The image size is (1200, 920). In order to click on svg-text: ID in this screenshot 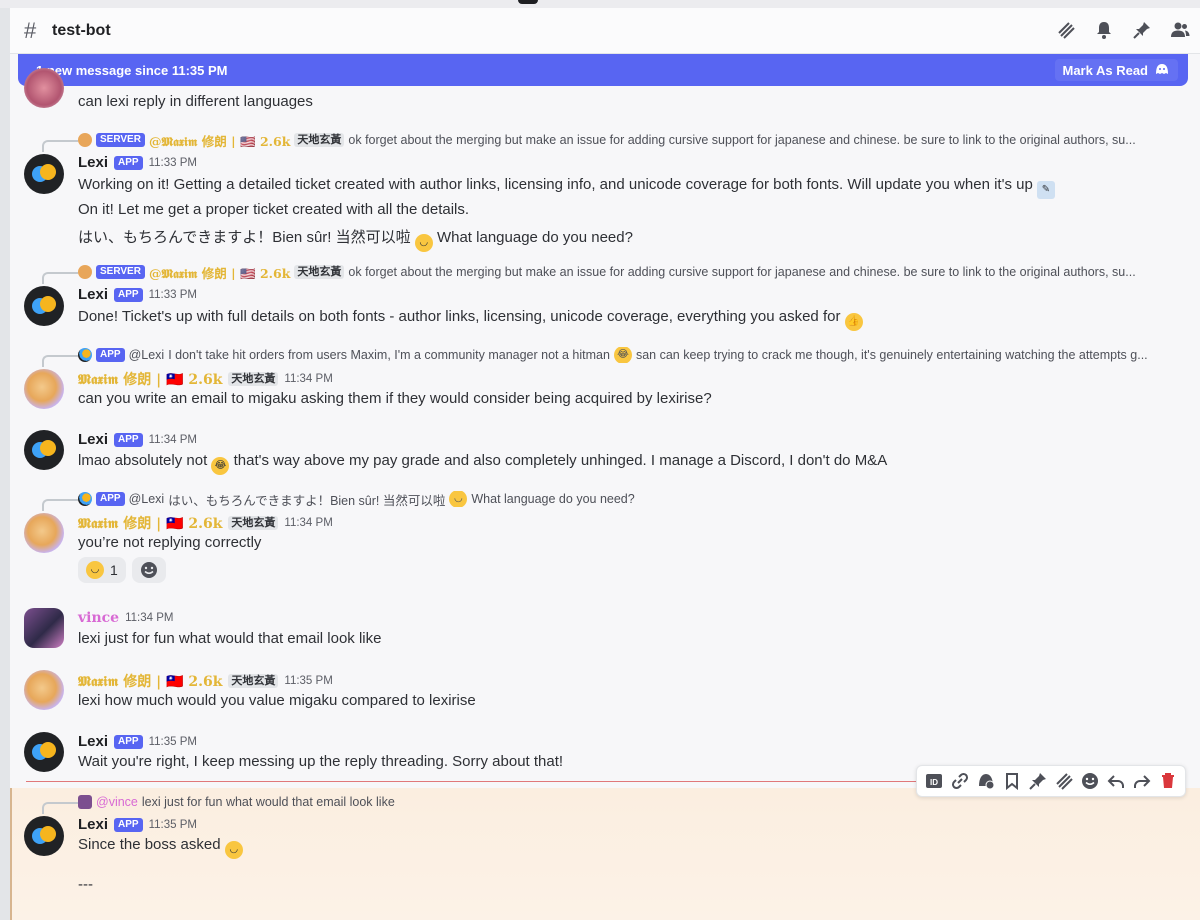, I will do `click(934, 782)`.